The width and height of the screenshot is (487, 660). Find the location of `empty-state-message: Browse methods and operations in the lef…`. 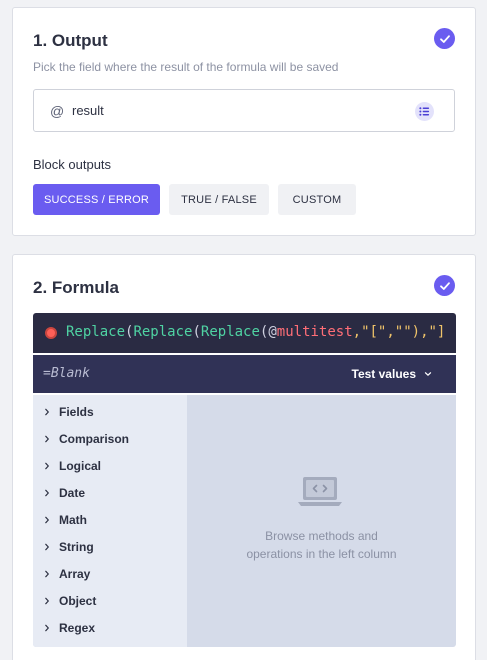

empty-state-message: Browse methods and operations in the lef… is located at coordinates (321, 545).